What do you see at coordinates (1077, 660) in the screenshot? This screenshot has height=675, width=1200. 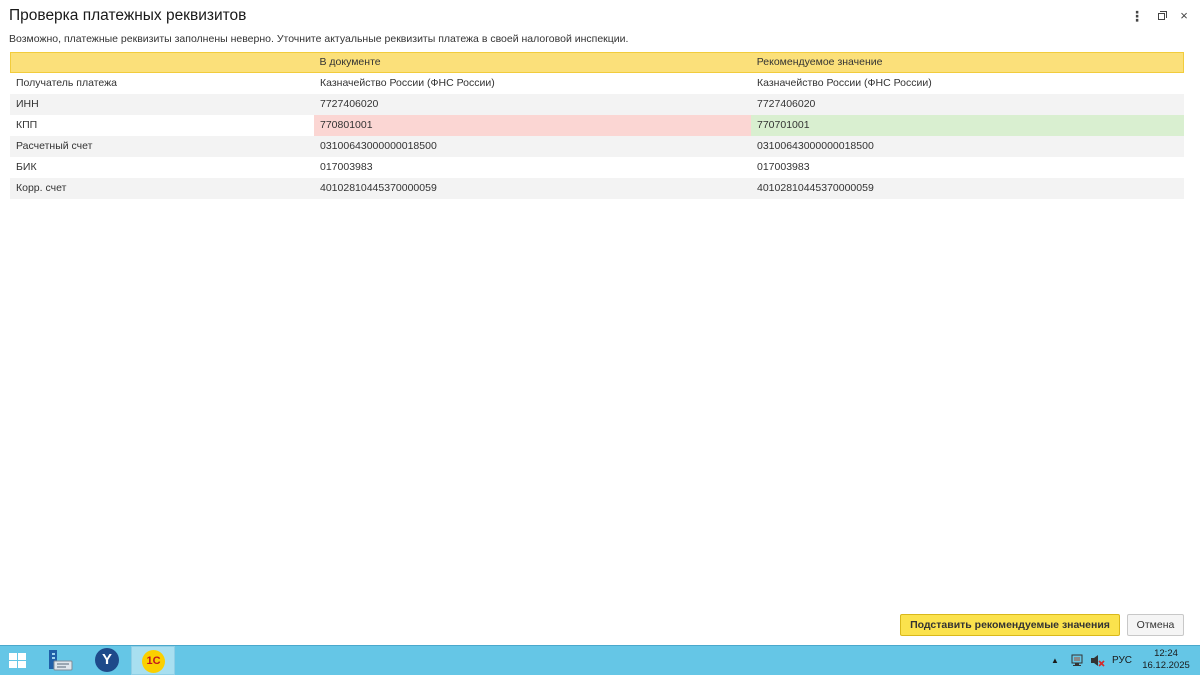 I see `network-icon` at bounding box center [1077, 660].